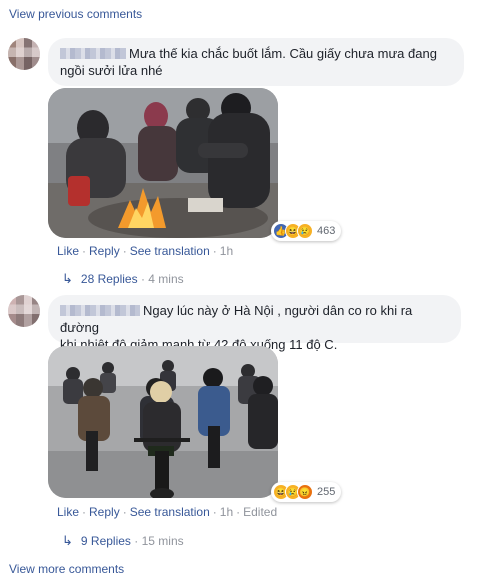 This screenshot has height=587, width=495. I want to click on replies-count: 28 Replies, so click(109, 279).